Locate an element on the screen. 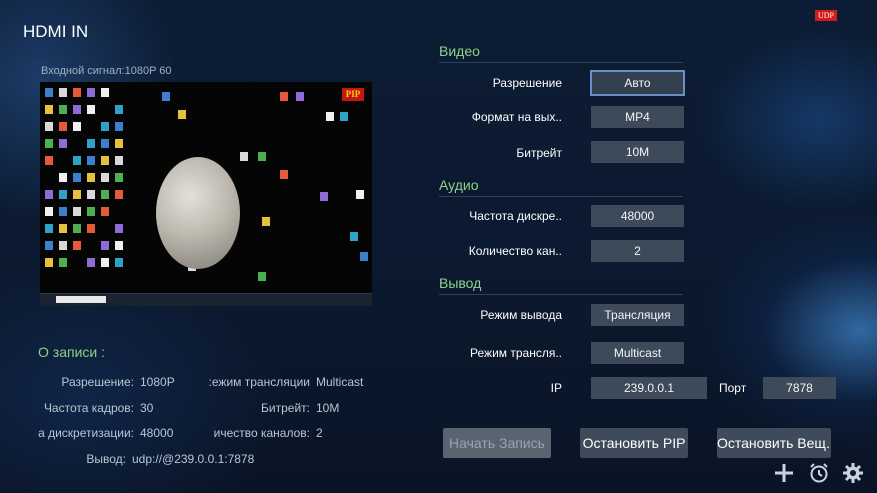 This screenshot has height=493, width=877. ip-label: IP is located at coordinates (556, 388).